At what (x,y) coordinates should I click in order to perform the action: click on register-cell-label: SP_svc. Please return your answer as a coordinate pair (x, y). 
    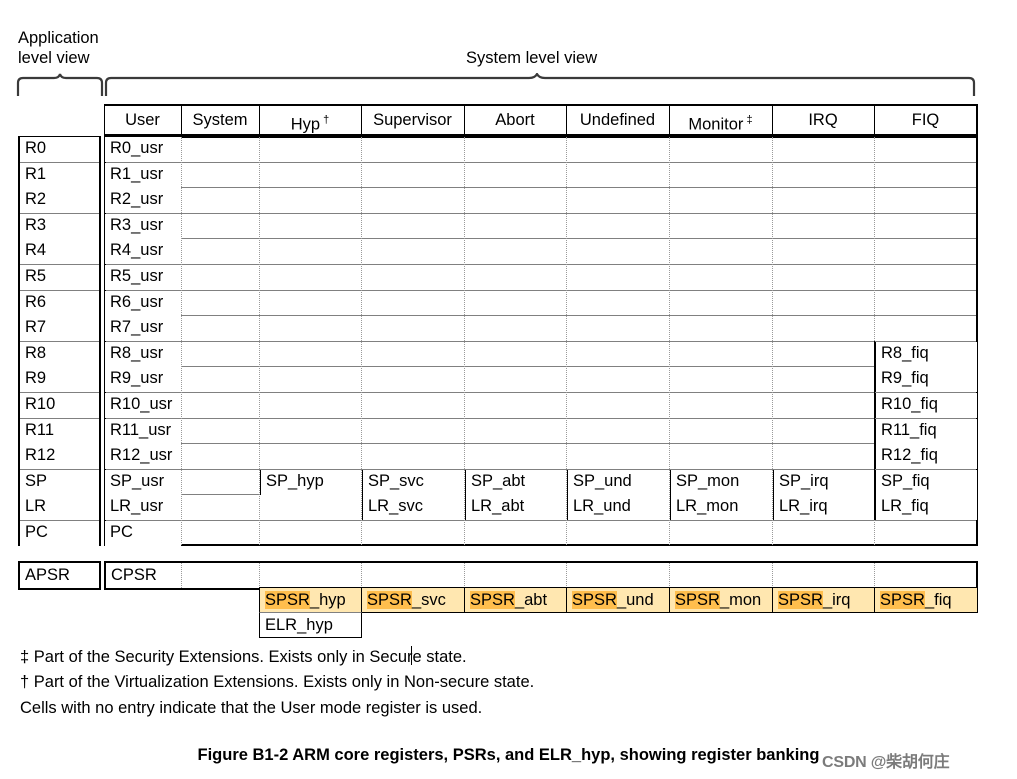
    Looking at the image, I should click on (396, 481).